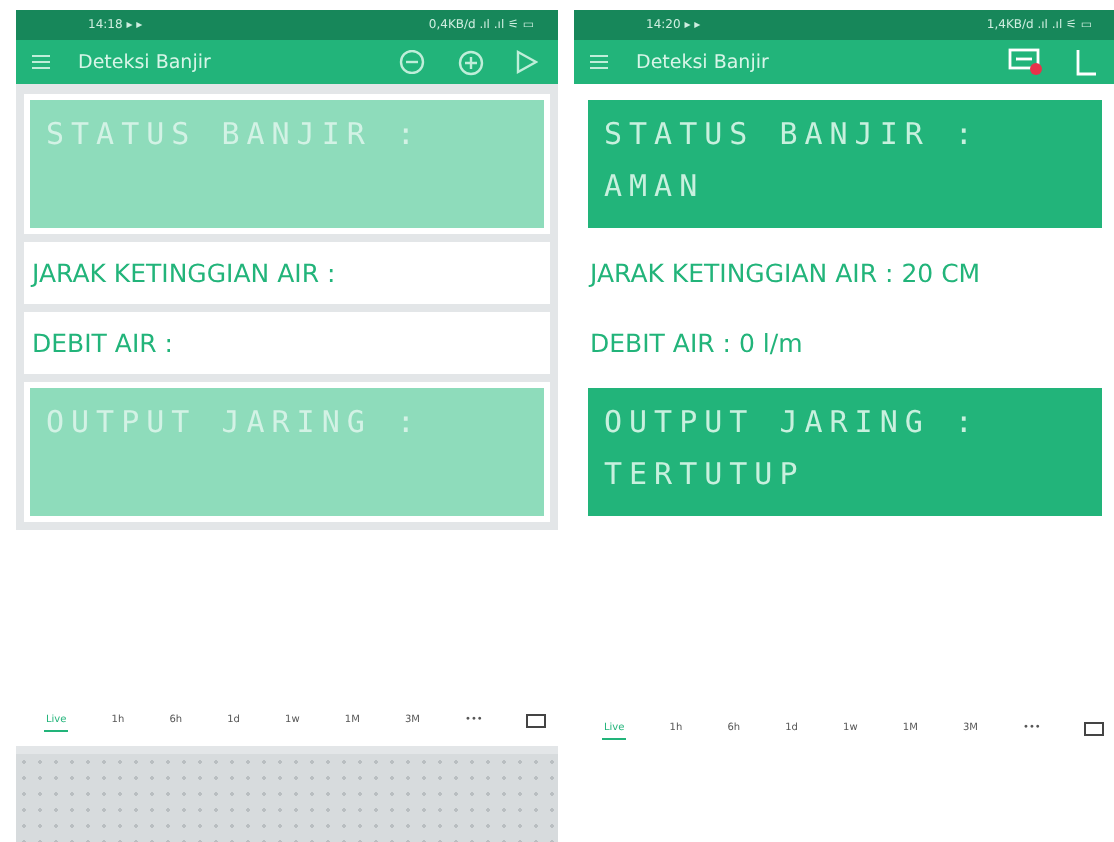 Image resolution: width=1114 pixels, height=842 pixels. What do you see at coordinates (1026, 62) in the screenshot?
I see `device-icon` at bounding box center [1026, 62].